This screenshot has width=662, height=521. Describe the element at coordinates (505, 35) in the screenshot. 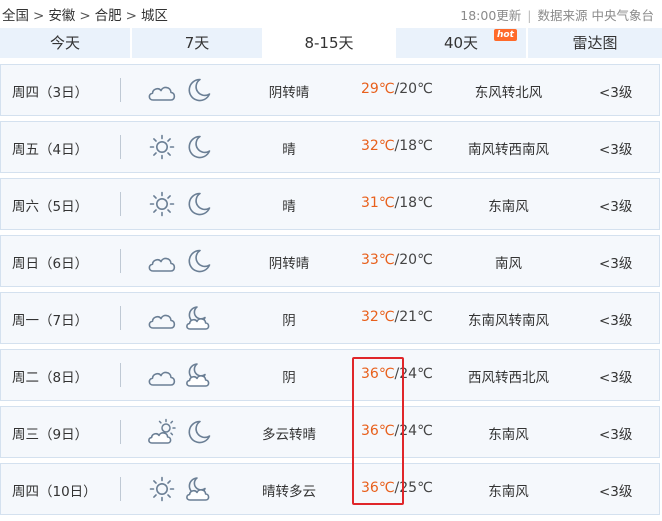

I see `hot-badge: hot` at that location.